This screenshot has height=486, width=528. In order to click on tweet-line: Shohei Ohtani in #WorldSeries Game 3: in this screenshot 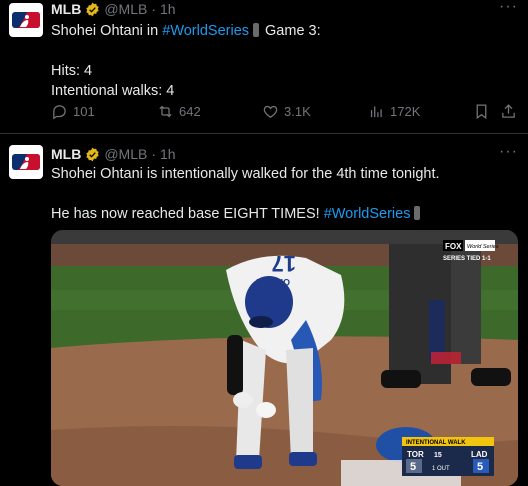, I will do `click(186, 31)`.